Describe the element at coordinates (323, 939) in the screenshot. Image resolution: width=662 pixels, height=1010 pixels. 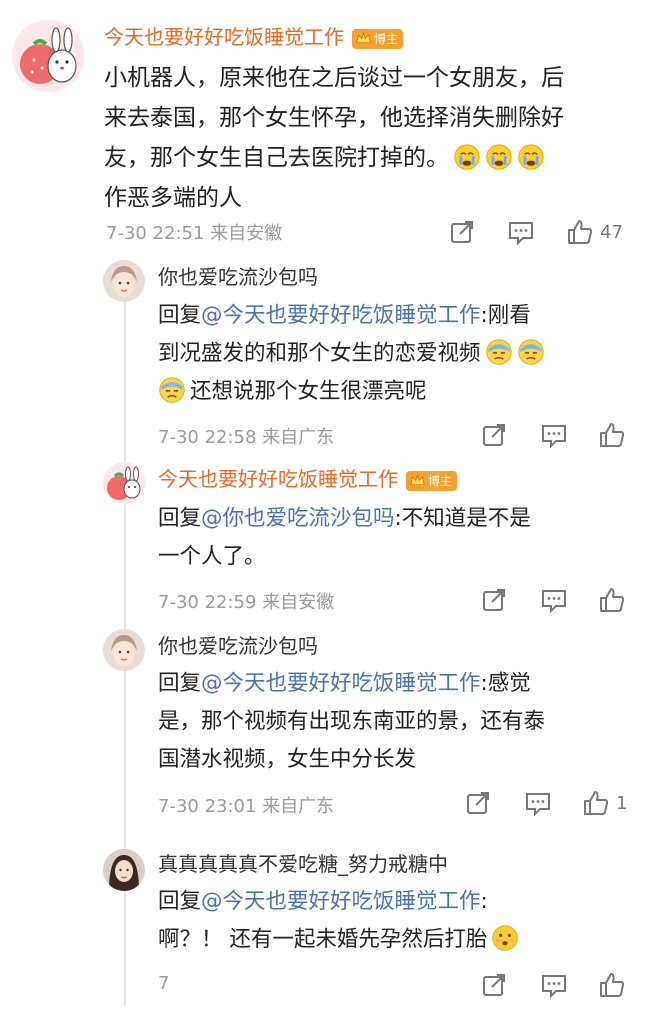
I see `reply-line-text: 啊？！ 还有一起未婚先孕然后打胎` at that location.